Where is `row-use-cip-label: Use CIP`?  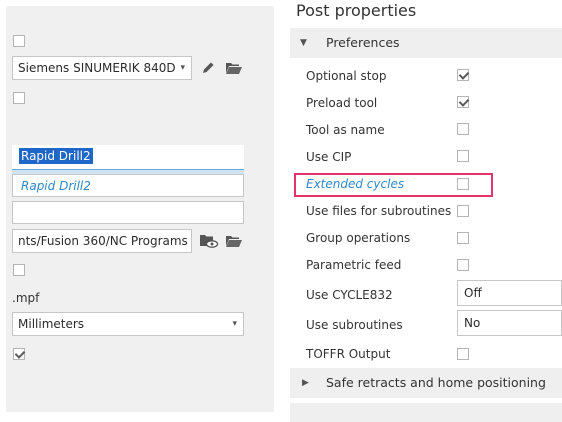 row-use-cip-label: Use CIP is located at coordinates (329, 157).